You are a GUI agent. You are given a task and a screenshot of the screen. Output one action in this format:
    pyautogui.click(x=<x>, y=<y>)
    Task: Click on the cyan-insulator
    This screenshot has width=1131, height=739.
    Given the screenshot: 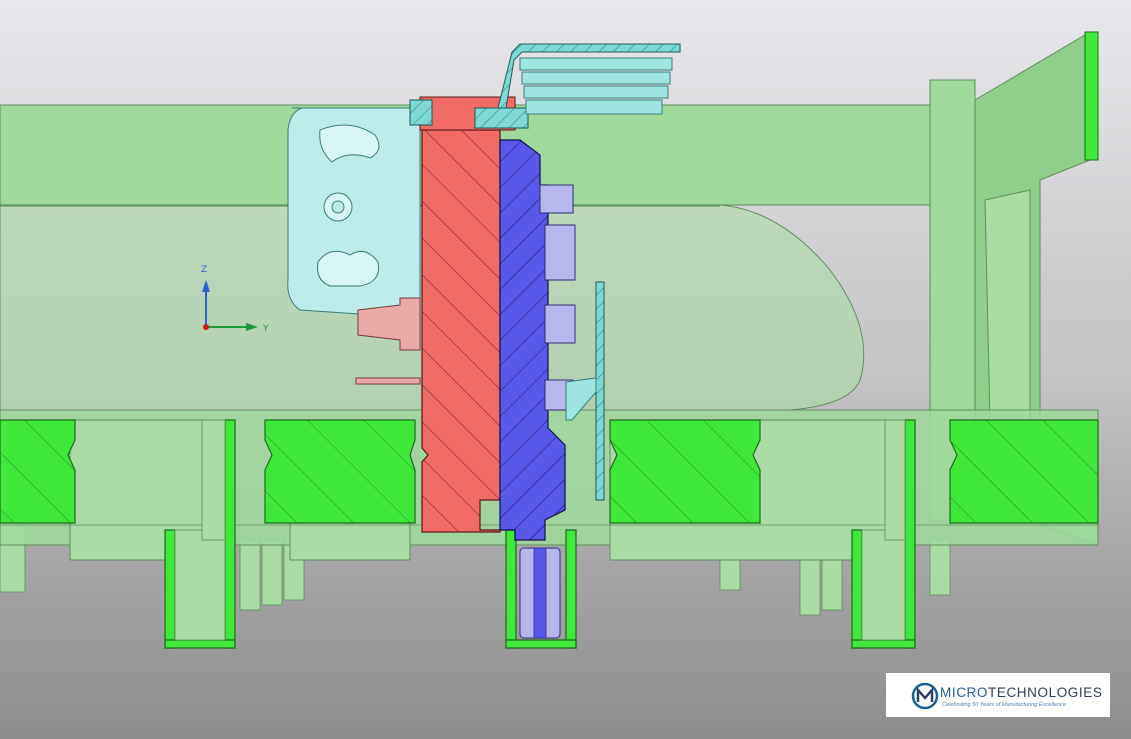 What is the action you would take?
    pyautogui.click(x=354, y=213)
    